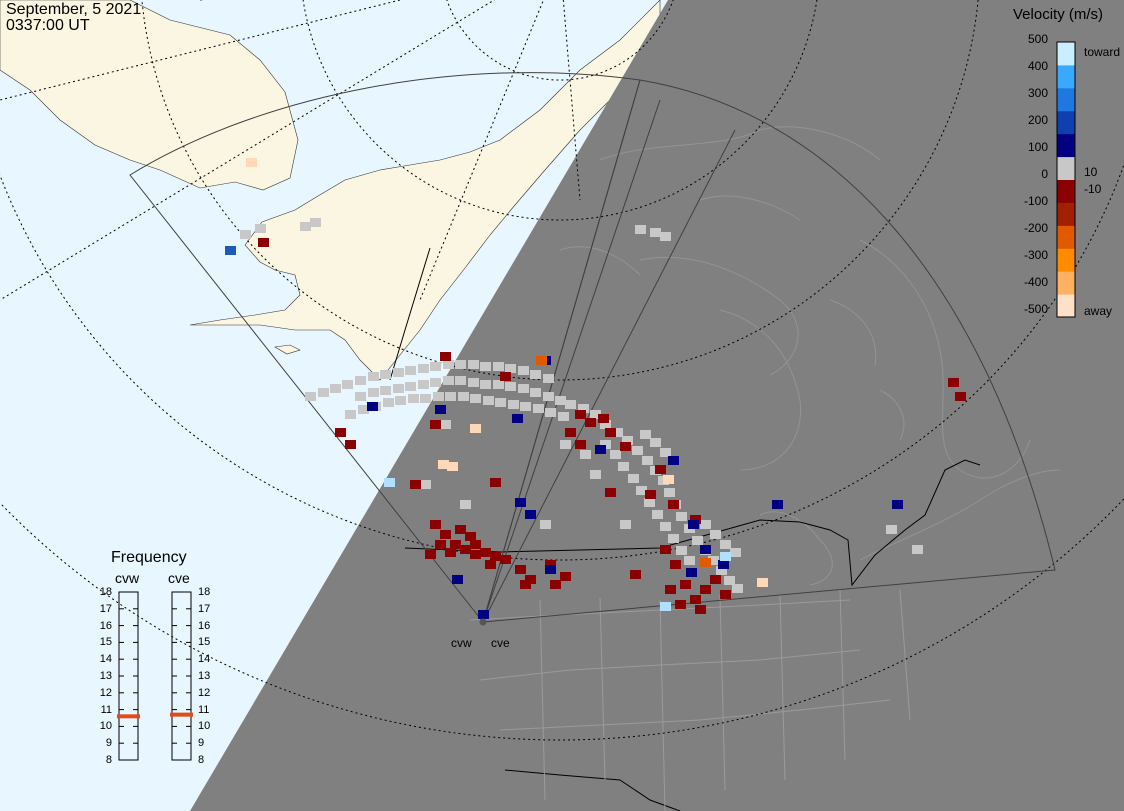  What do you see at coordinates (1035, 255) in the screenshot?
I see `colorbar-tick-label: -300` at bounding box center [1035, 255].